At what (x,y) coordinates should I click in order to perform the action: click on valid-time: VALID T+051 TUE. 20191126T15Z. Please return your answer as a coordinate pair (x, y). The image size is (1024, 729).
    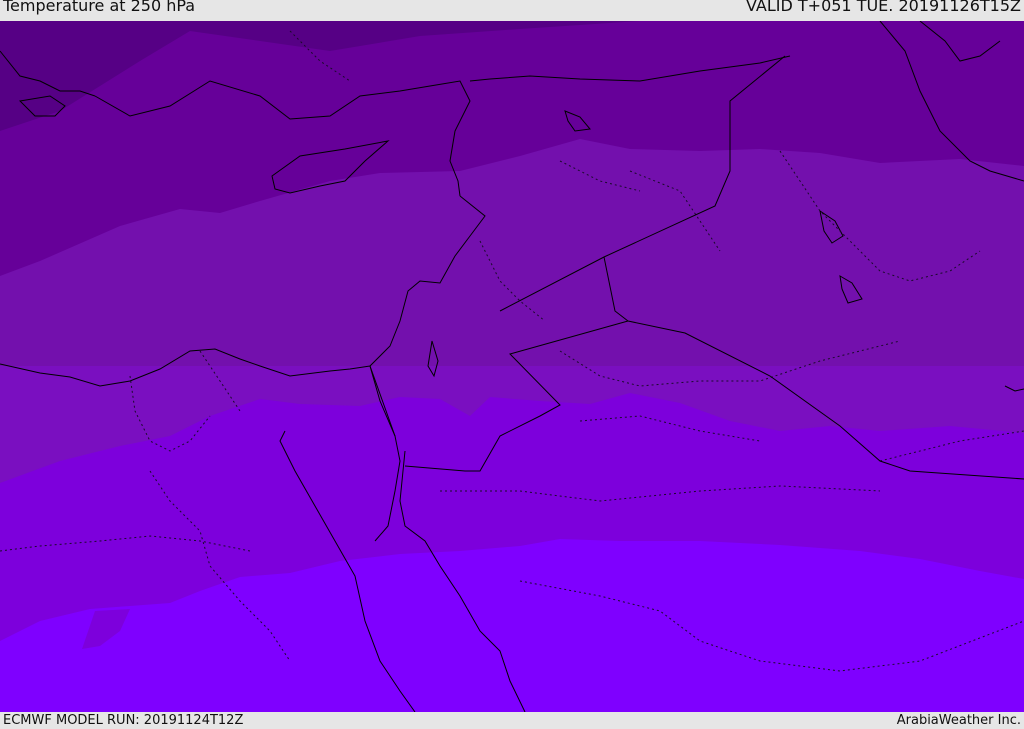
    Looking at the image, I should click on (883, 7).